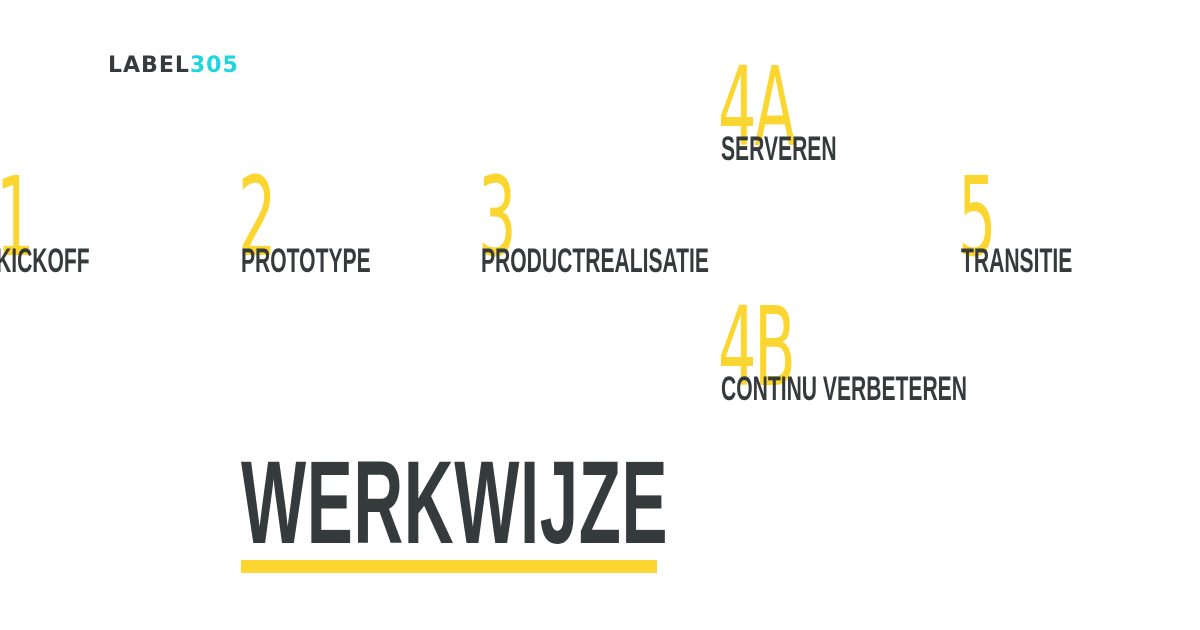 This screenshot has width=1200, height=630. Describe the element at coordinates (848, 362) in the screenshot. I see `step-continu-verbeteren: 4B CONTINU VERBETEREN` at that location.